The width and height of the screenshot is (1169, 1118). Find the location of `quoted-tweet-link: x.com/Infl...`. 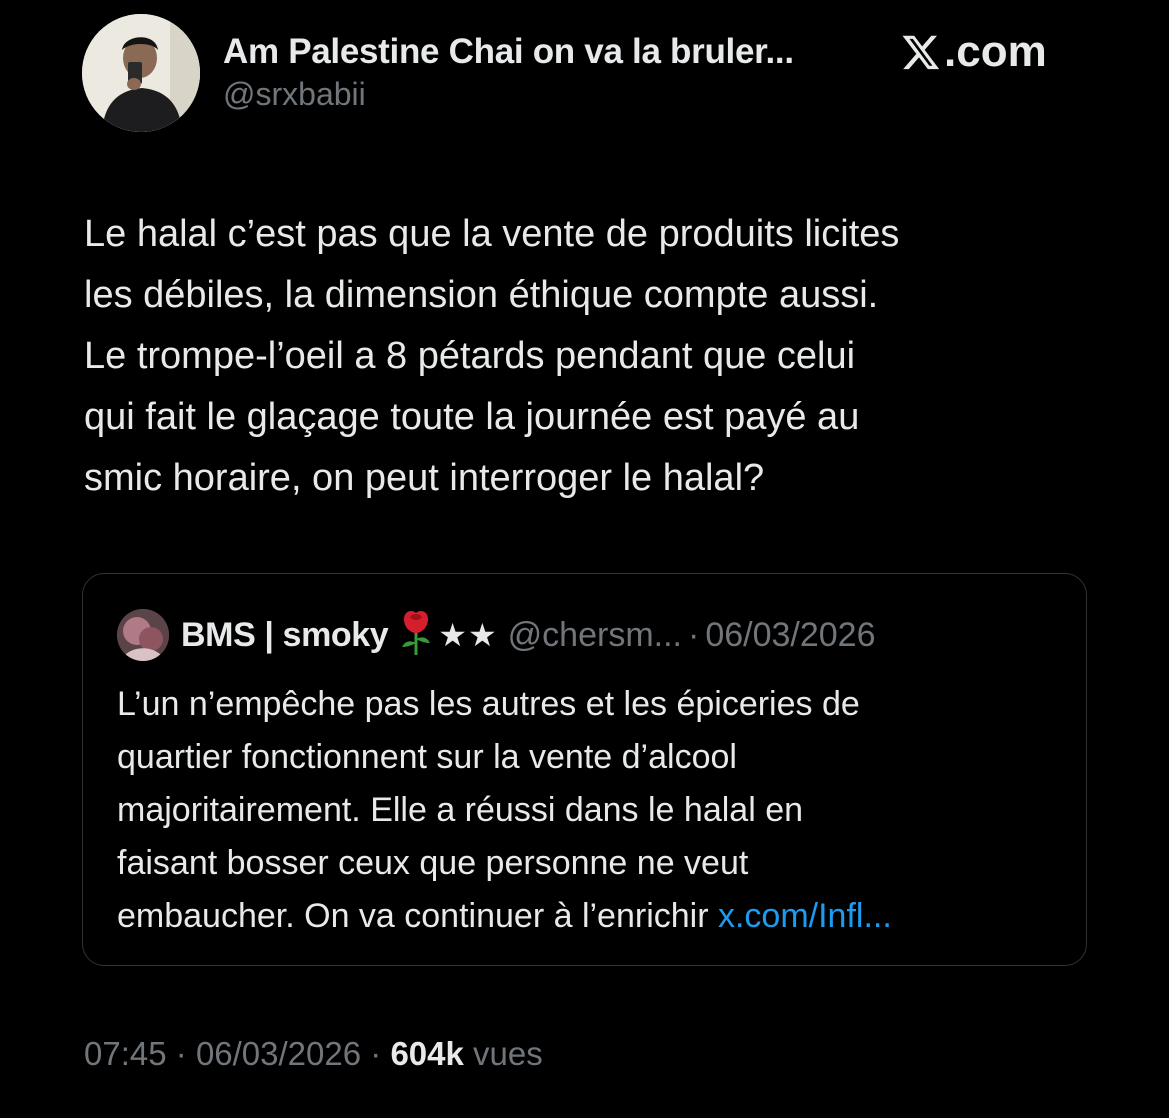

quoted-tweet-link: x.com/Infl... is located at coordinates (805, 916).